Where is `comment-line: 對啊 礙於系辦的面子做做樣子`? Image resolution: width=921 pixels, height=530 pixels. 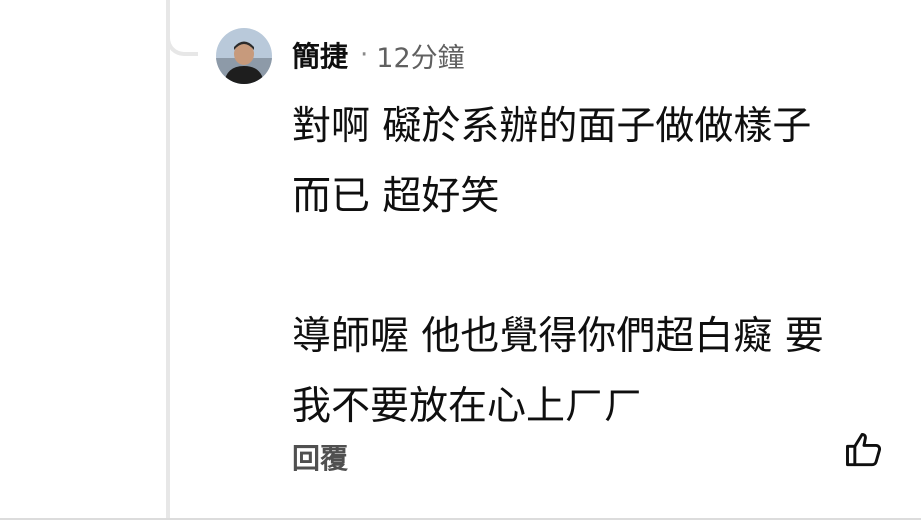 comment-line: 對啊 礙於系辦的面子做做樣子 is located at coordinates (552, 126).